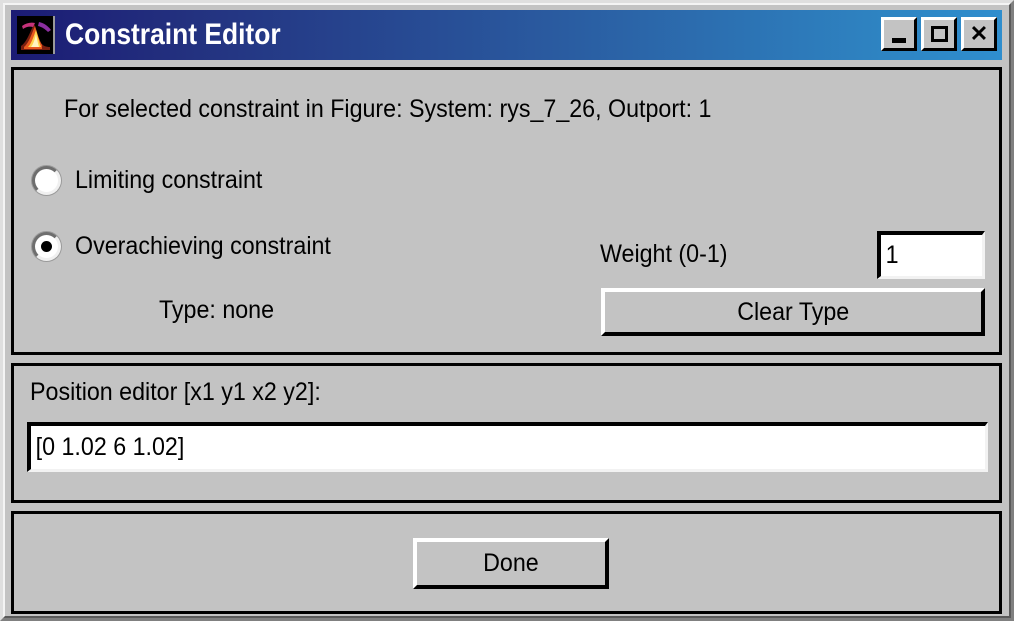 This screenshot has width=1014, height=621. I want to click on close-button: ✕, so click(979, 34).